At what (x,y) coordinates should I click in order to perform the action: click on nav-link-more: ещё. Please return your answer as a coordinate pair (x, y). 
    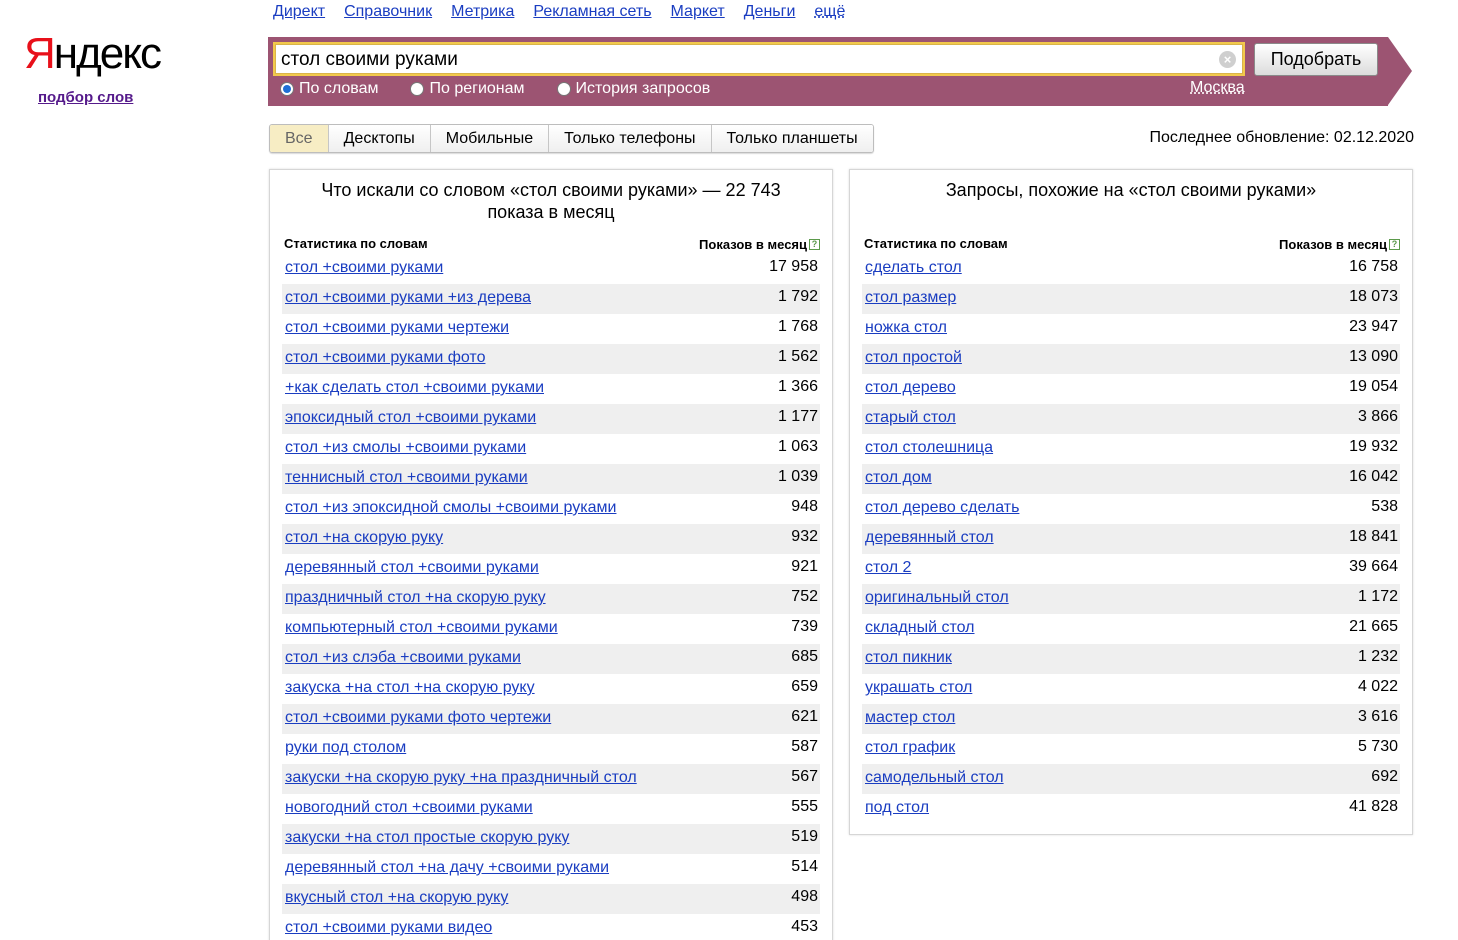
    Looking at the image, I should click on (829, 13).